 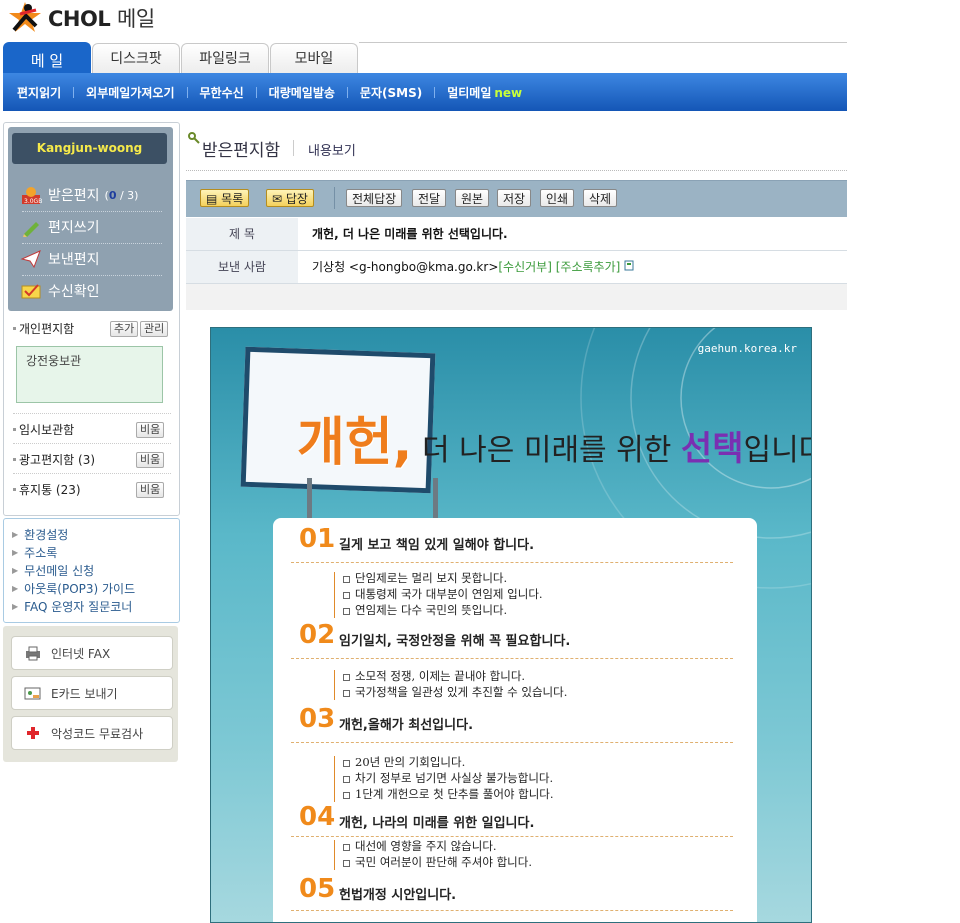 I want to click on mailbox-title-bar: 받은편지함 내용보기, so click(x=516, y=150).